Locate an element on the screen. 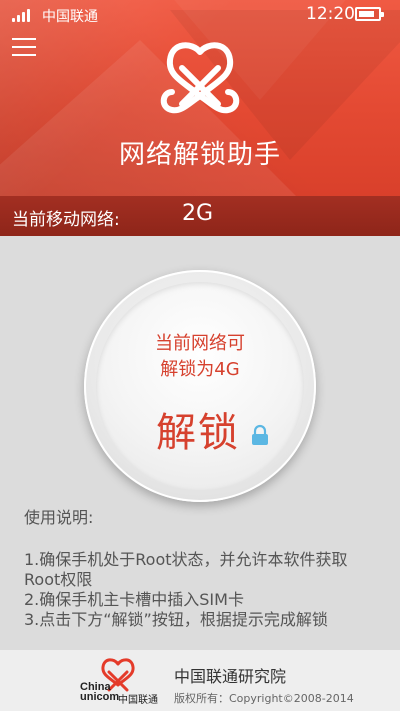  lock-icon is located at coordinates (260, 434).